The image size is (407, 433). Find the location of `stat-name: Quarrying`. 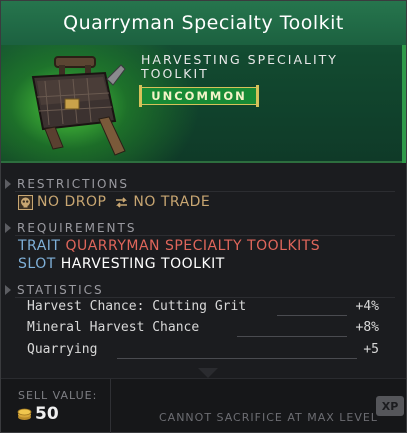

stat-name: Quarrying is located at coordinates (62, 349).